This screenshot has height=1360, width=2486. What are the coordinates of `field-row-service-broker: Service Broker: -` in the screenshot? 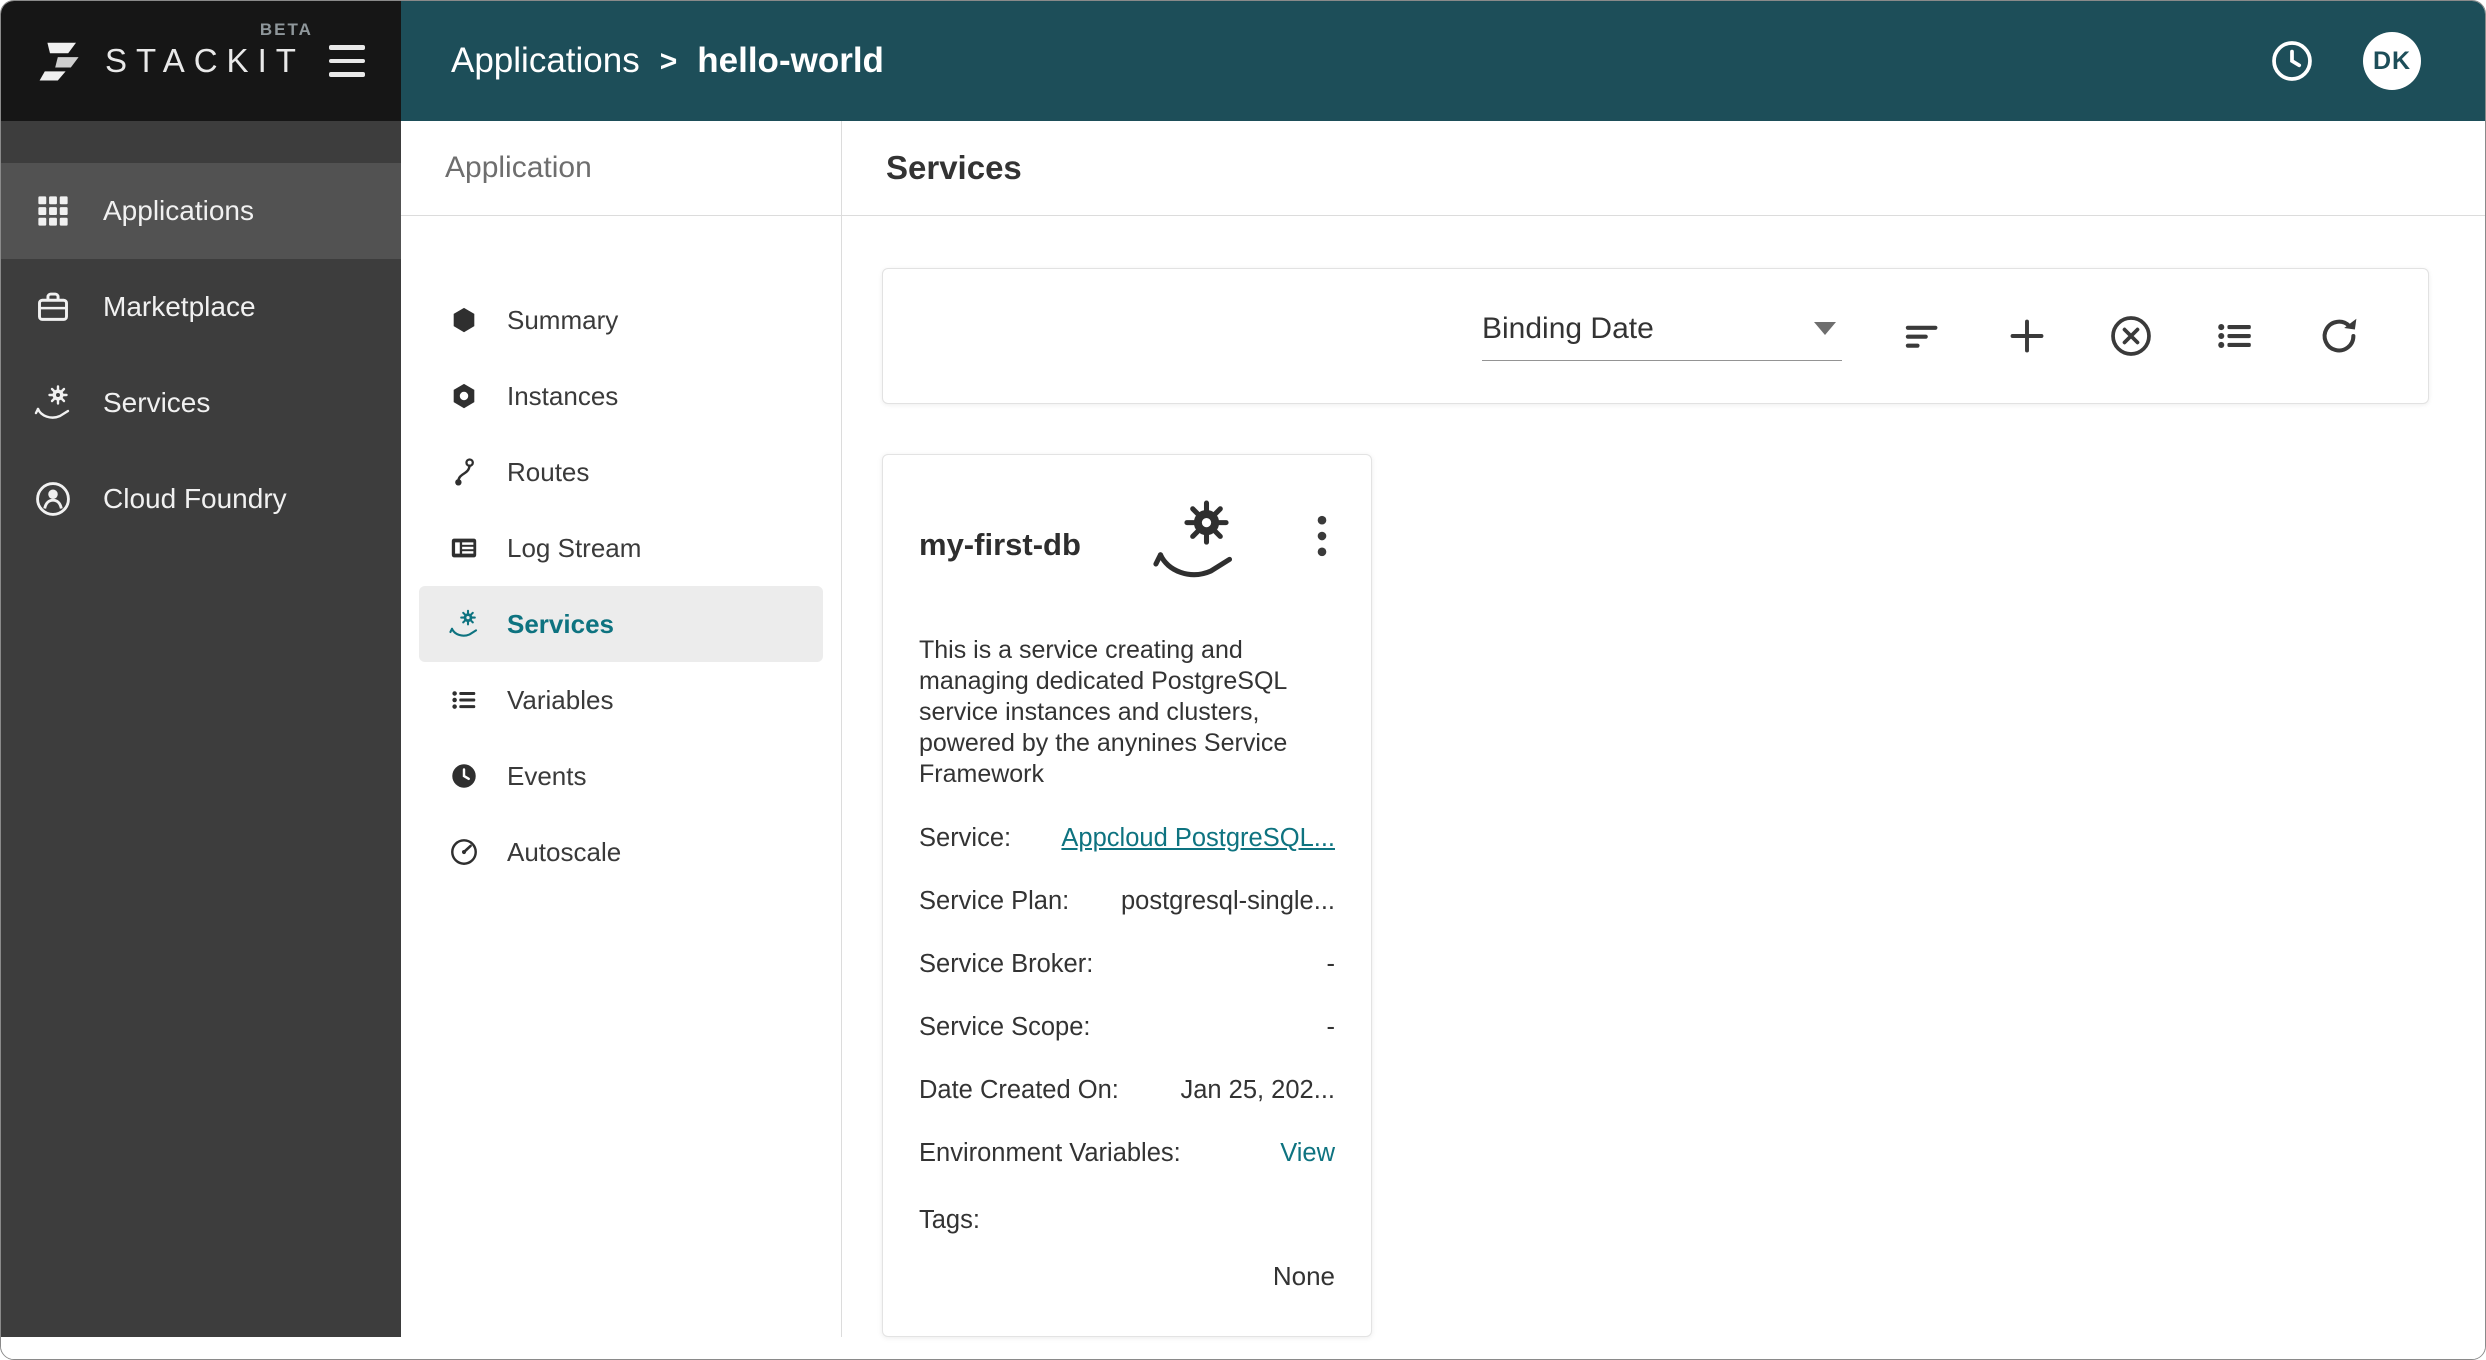 It's located at (1127, 964).